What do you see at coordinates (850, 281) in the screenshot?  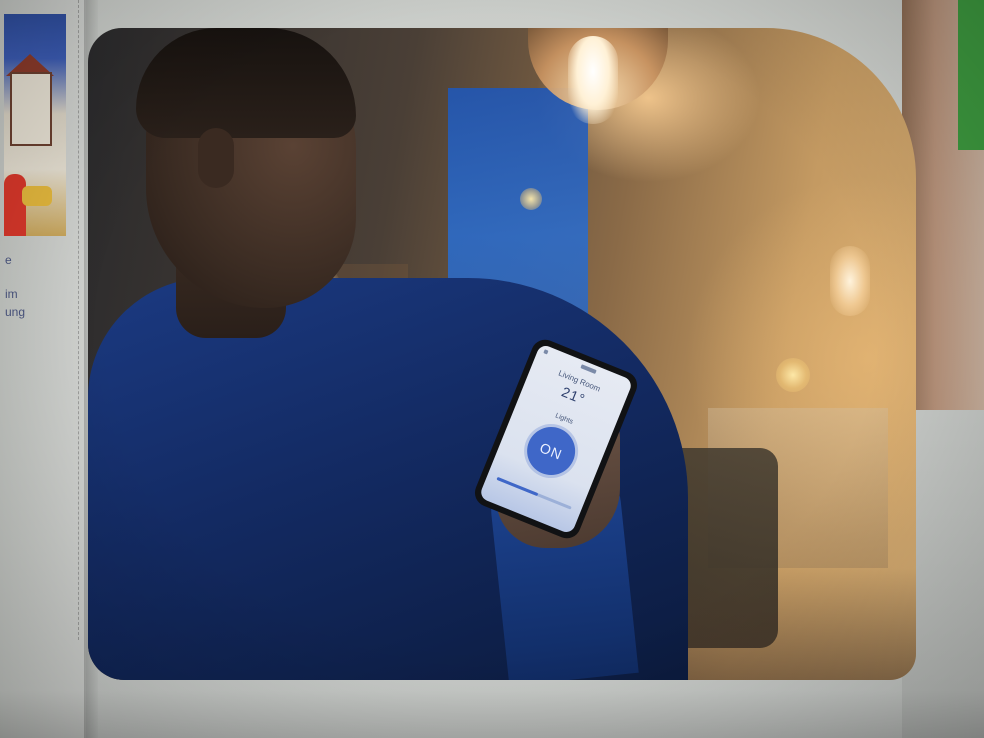 I see `floor-lamp` at bounding box center [850, 281].